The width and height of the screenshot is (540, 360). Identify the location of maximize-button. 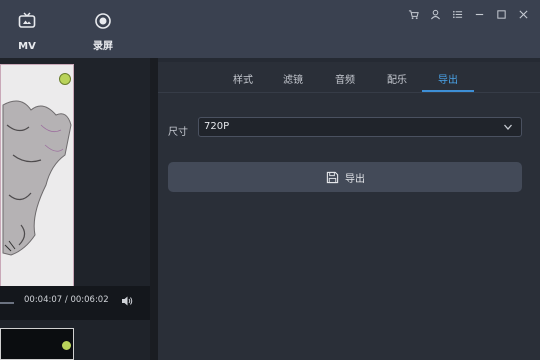
(501, 14).